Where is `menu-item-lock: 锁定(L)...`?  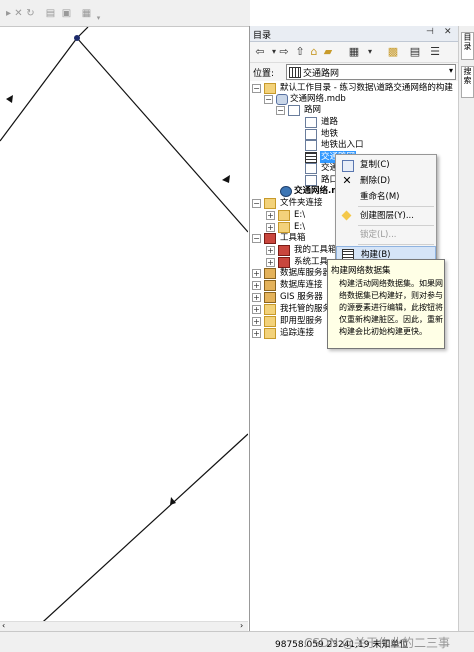
menu-item-lock: 锁定(L)... is located at coordinates (386, 235).